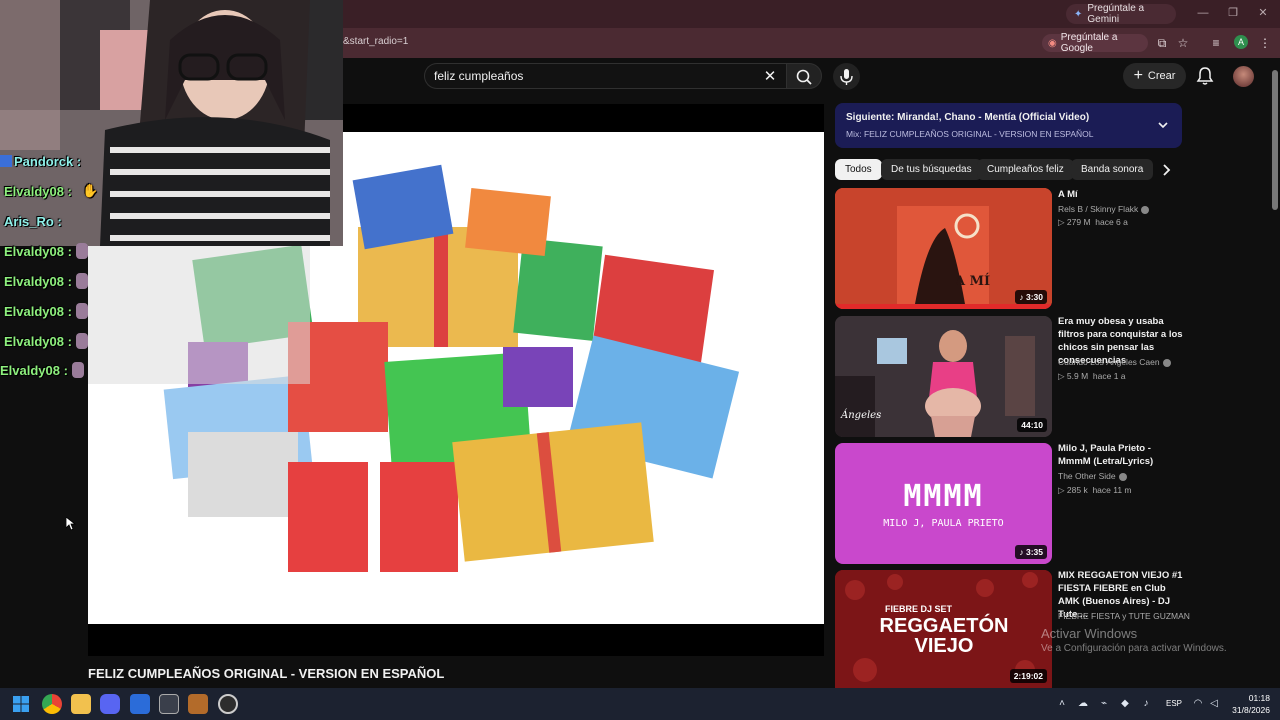  I want to click on discord-icon, so click(110, 704).